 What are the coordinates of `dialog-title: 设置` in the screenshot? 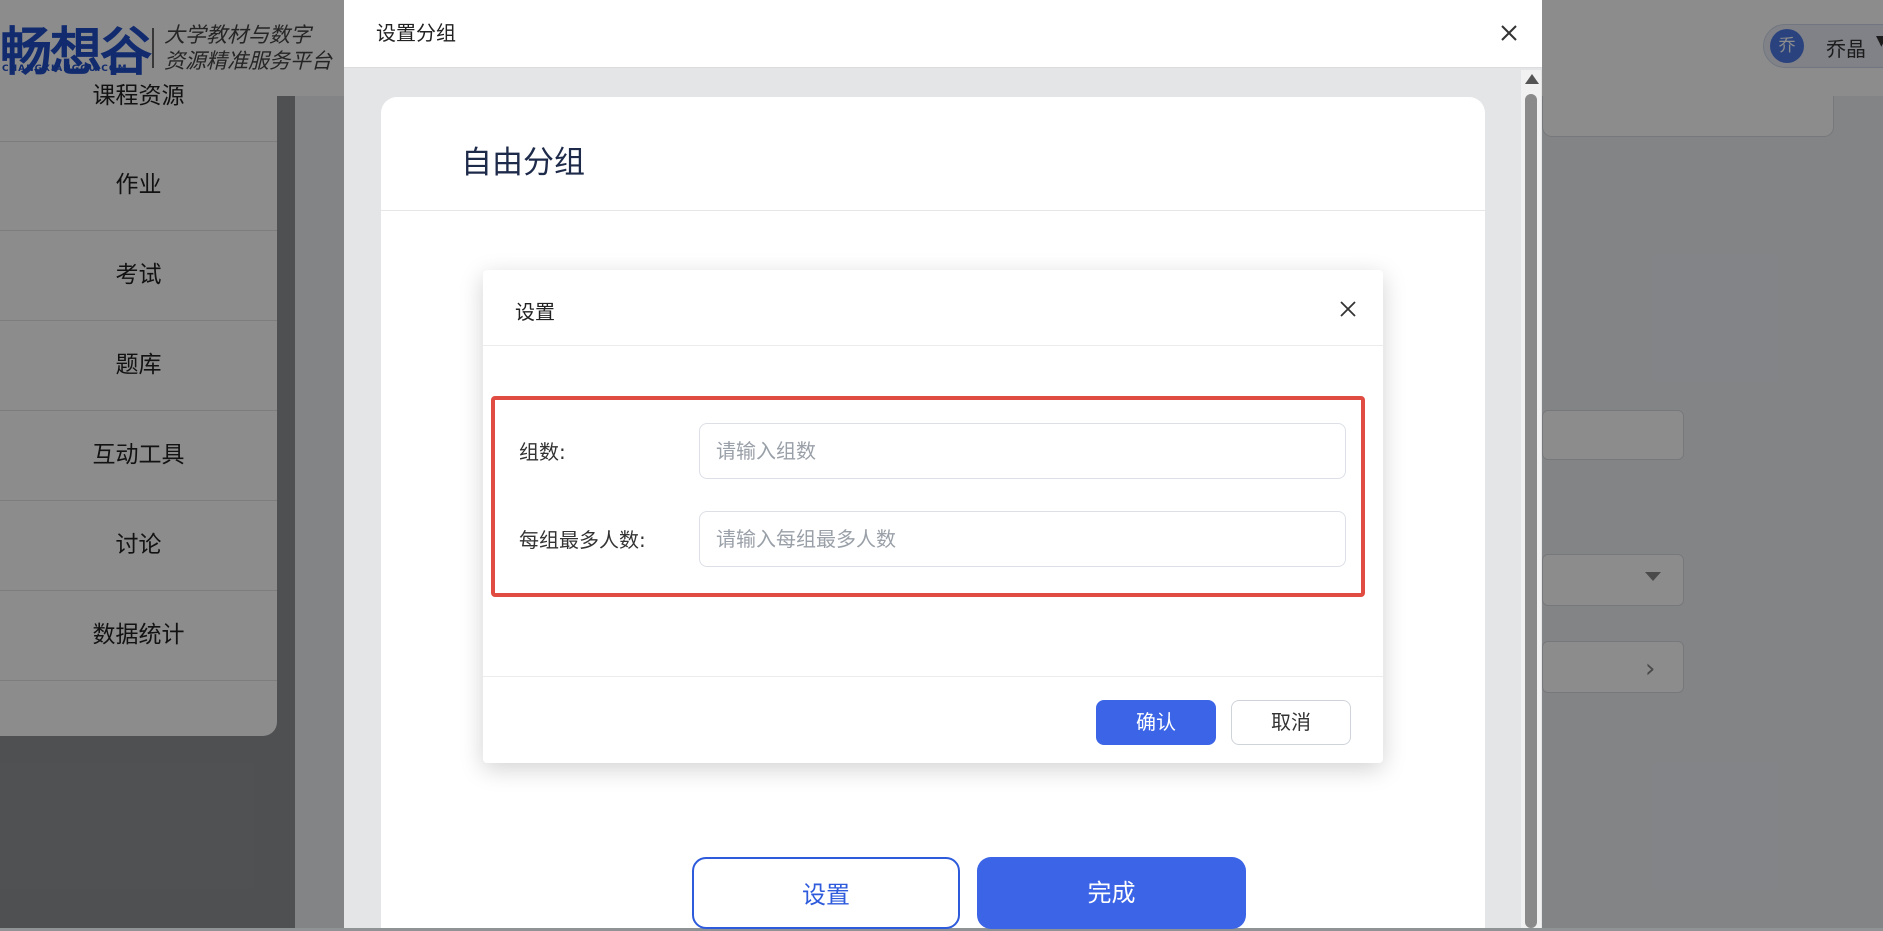 It's located at (535, 312).